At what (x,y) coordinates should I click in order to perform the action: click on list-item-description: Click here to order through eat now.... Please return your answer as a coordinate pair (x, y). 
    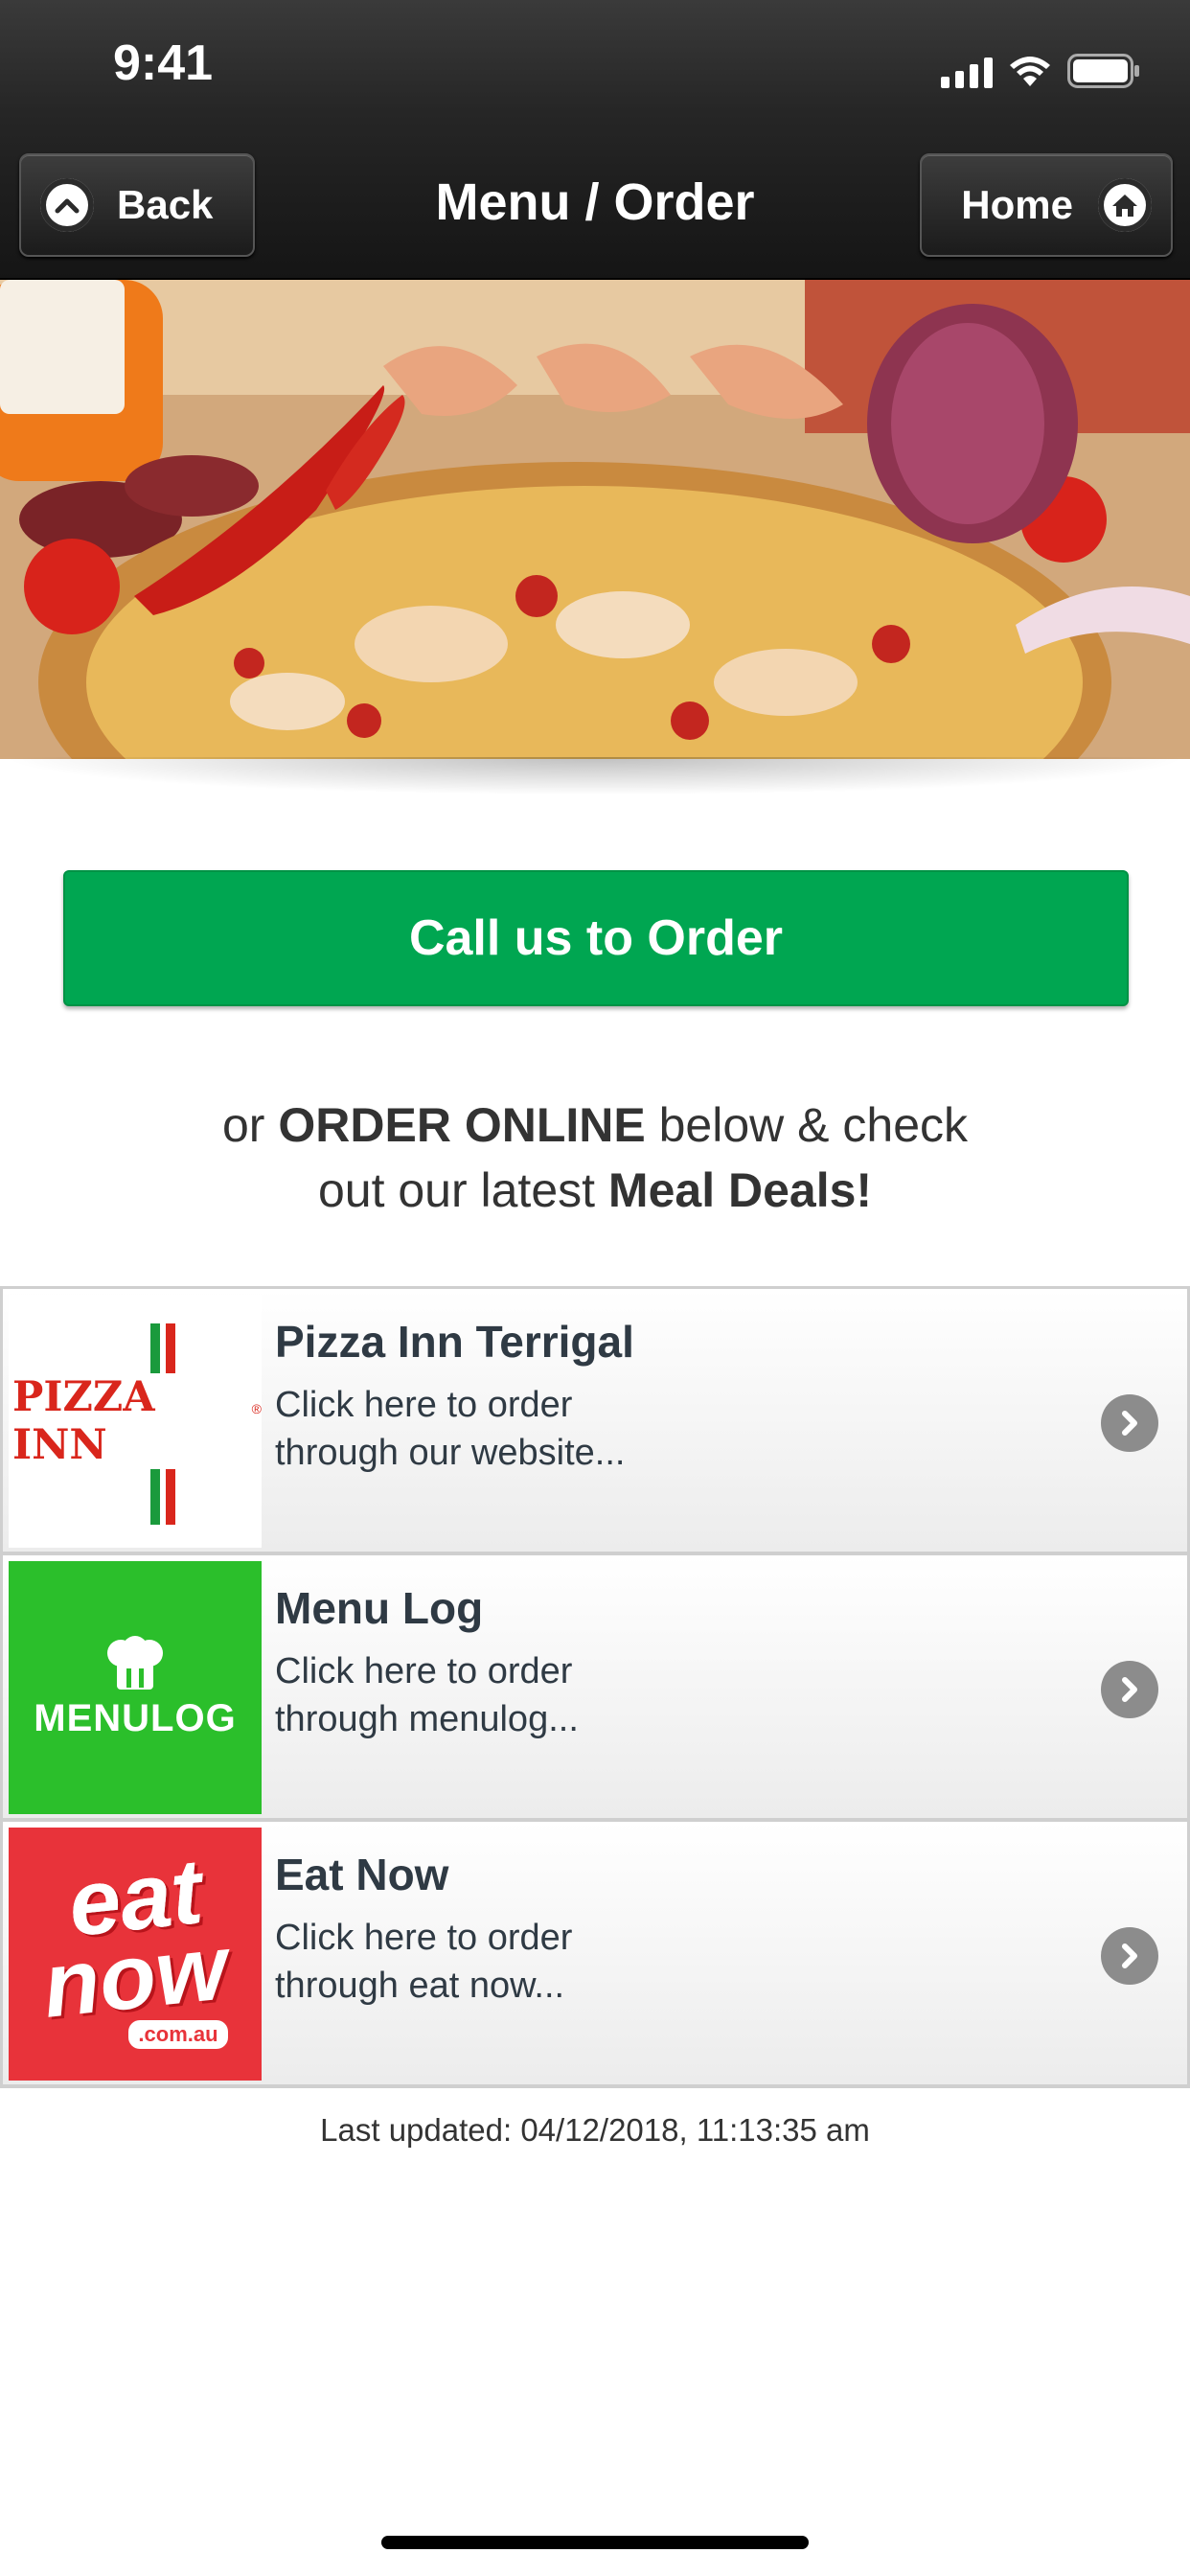
    Looking at the image, I should click on (562, 1962).